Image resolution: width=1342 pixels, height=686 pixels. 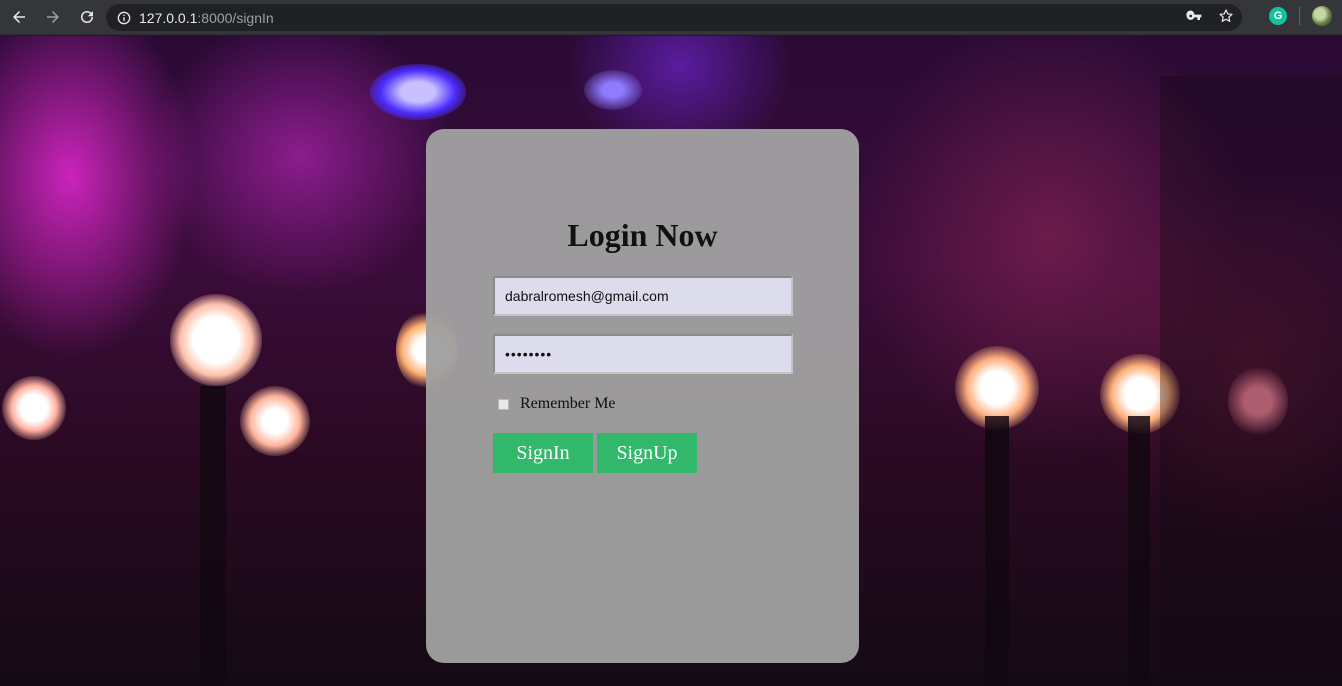 I want to click on info-icon, so click(x=124, y=18).